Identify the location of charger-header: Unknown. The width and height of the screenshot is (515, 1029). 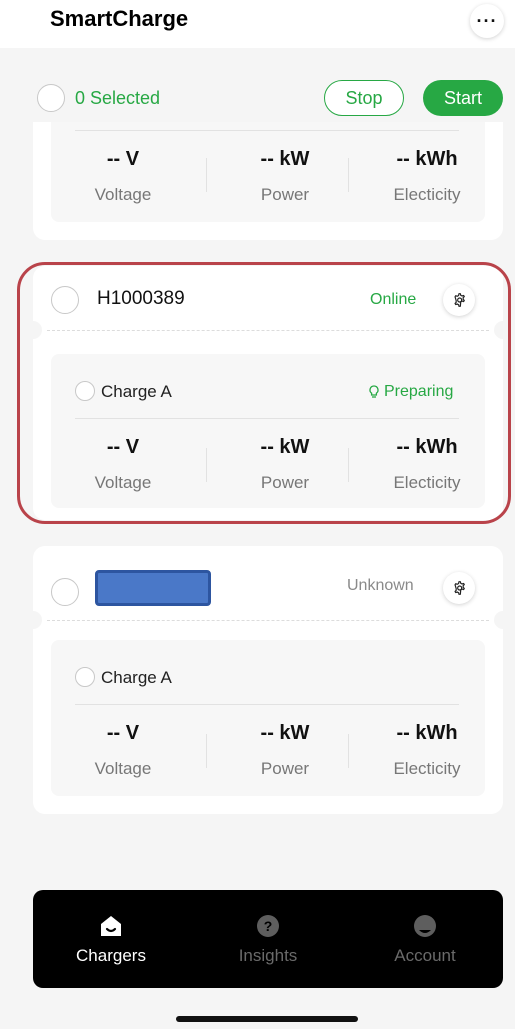
(268, 586).